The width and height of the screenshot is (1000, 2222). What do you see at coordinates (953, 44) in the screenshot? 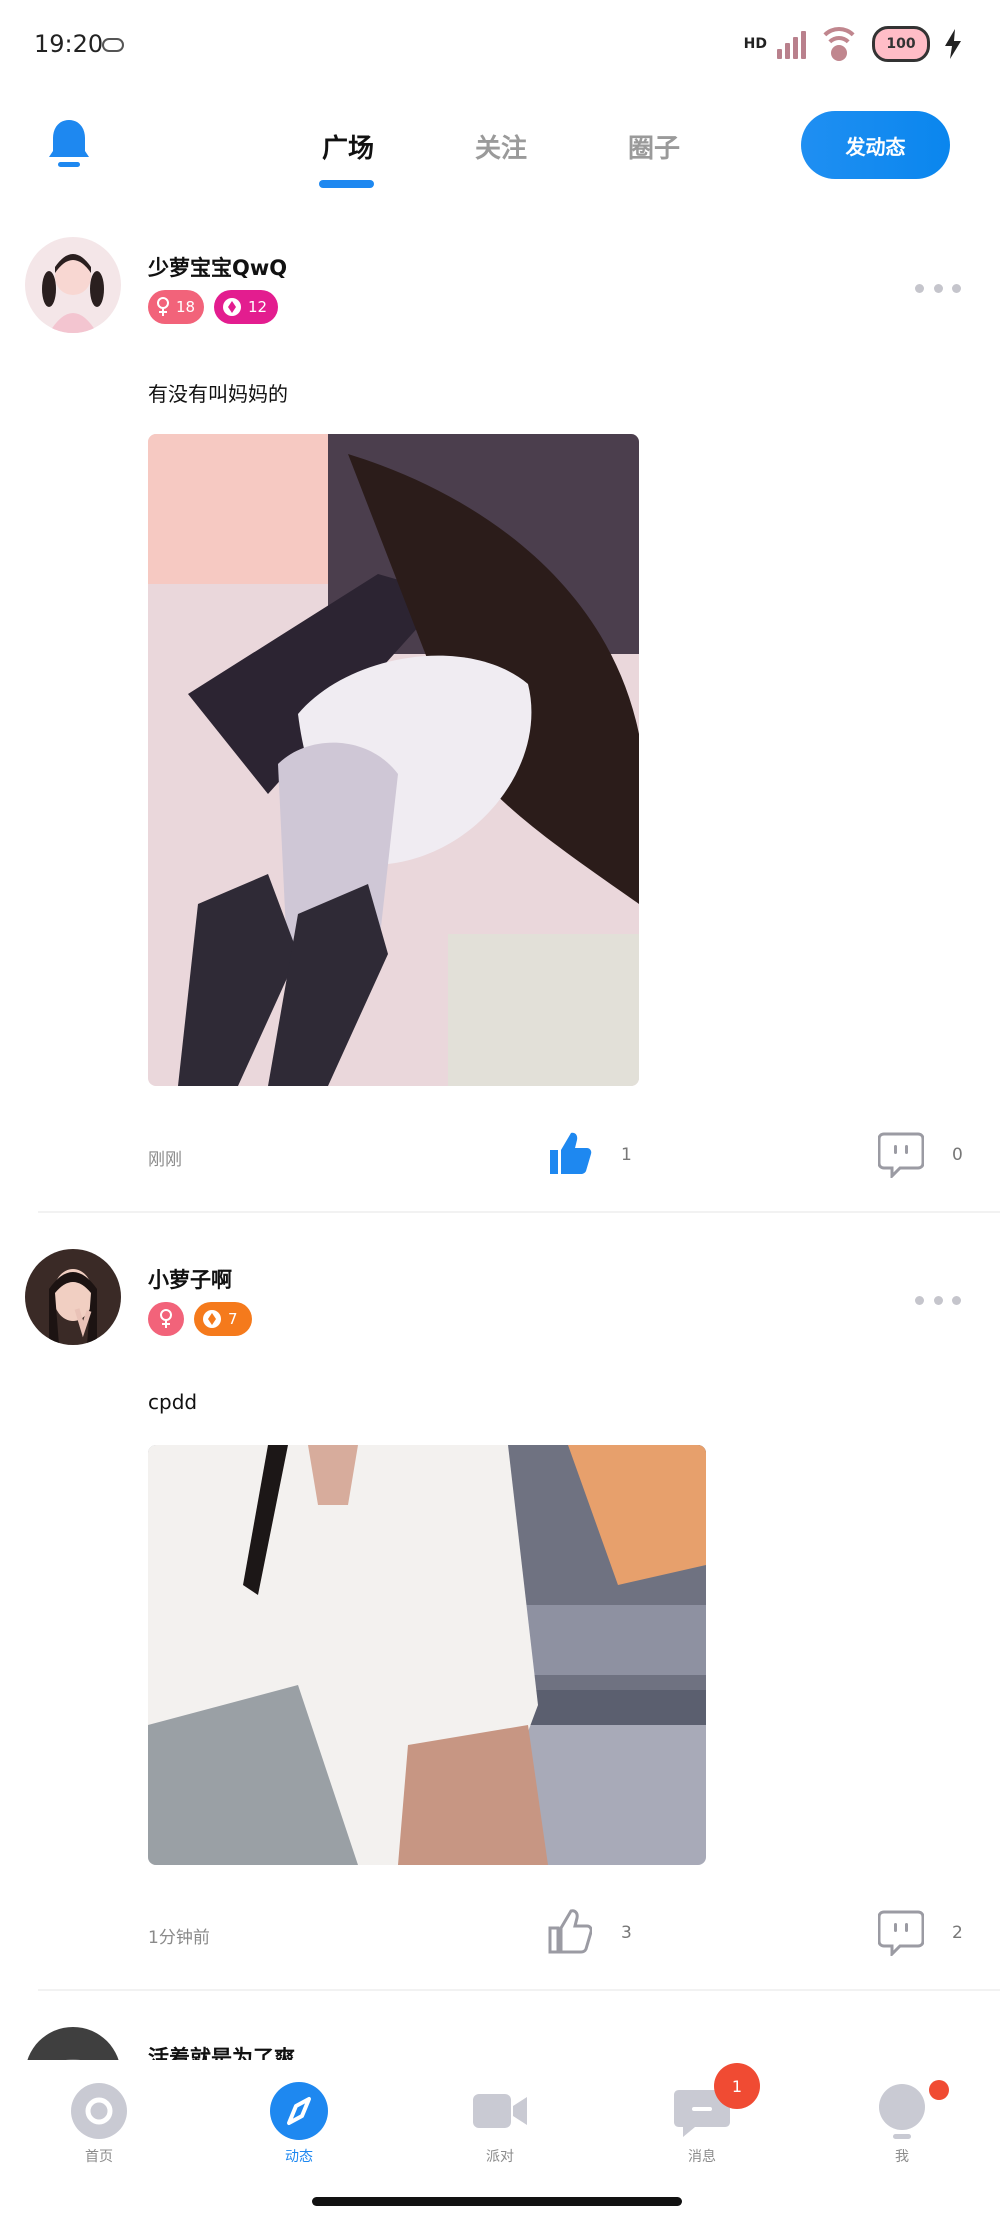
I see `charging-icon` at bounding box center [953, 44].